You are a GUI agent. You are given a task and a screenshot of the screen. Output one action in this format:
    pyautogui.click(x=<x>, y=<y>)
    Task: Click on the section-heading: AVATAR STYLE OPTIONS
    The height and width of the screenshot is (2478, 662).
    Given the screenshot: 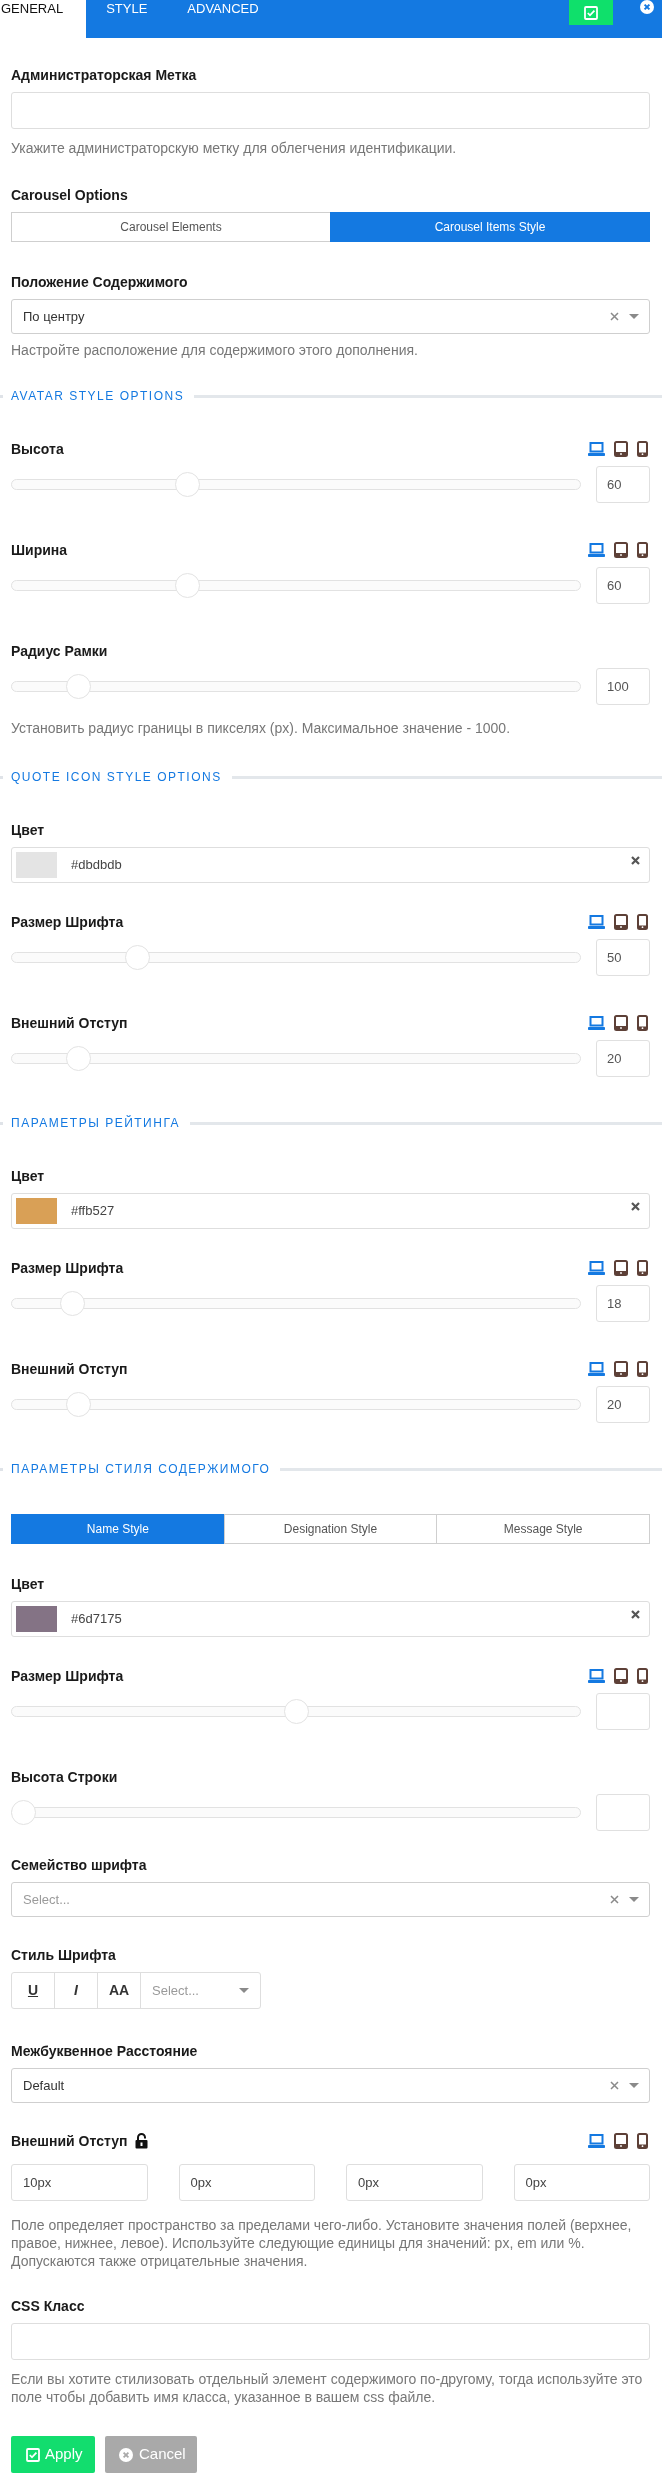 What is the action you would take?
    pyautogui.click(x=98, y=396)
    